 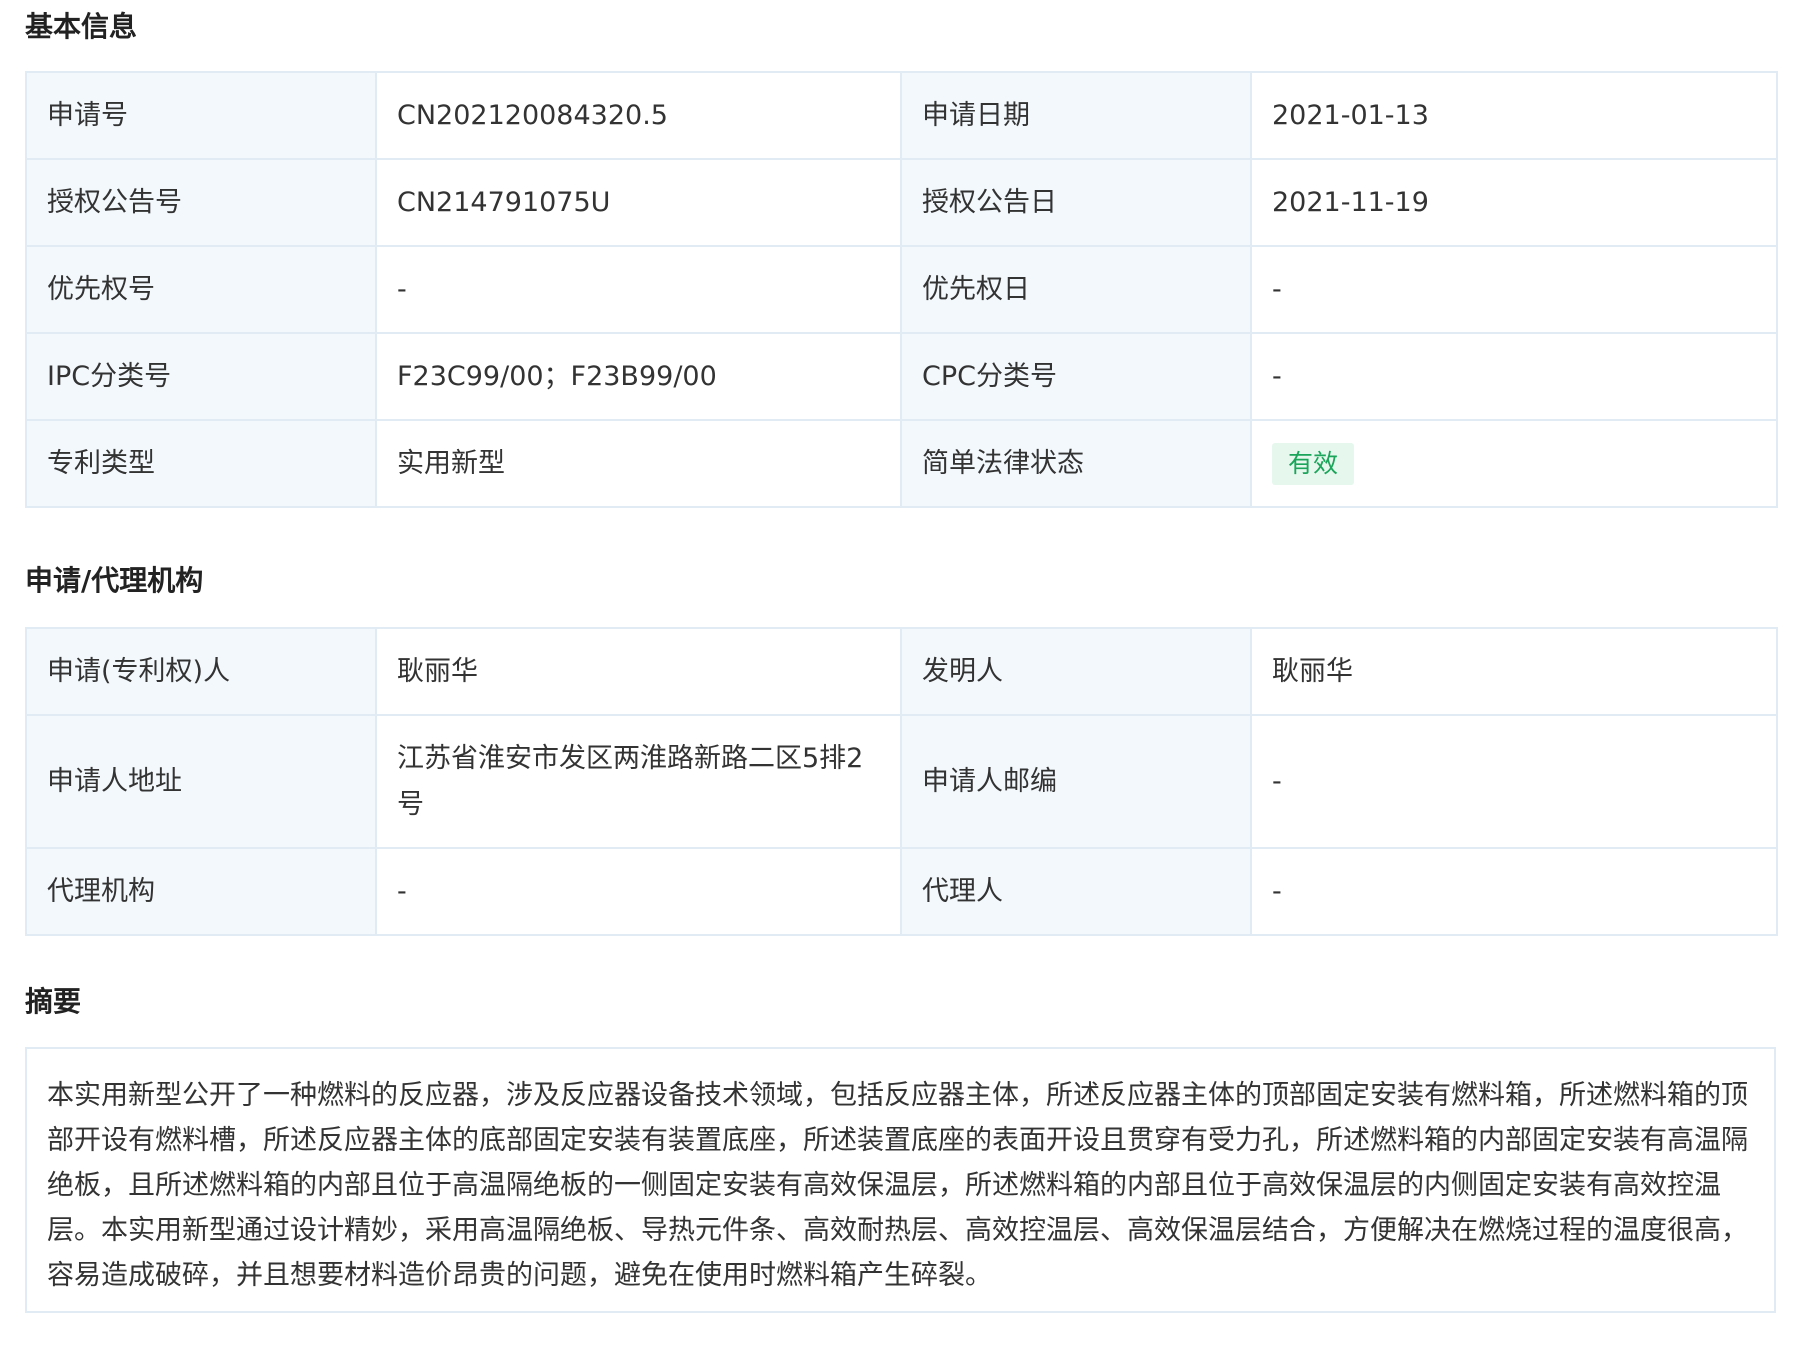 I want to click on grant-date-value: 2021-11-19, so click(x=1514, y=202).